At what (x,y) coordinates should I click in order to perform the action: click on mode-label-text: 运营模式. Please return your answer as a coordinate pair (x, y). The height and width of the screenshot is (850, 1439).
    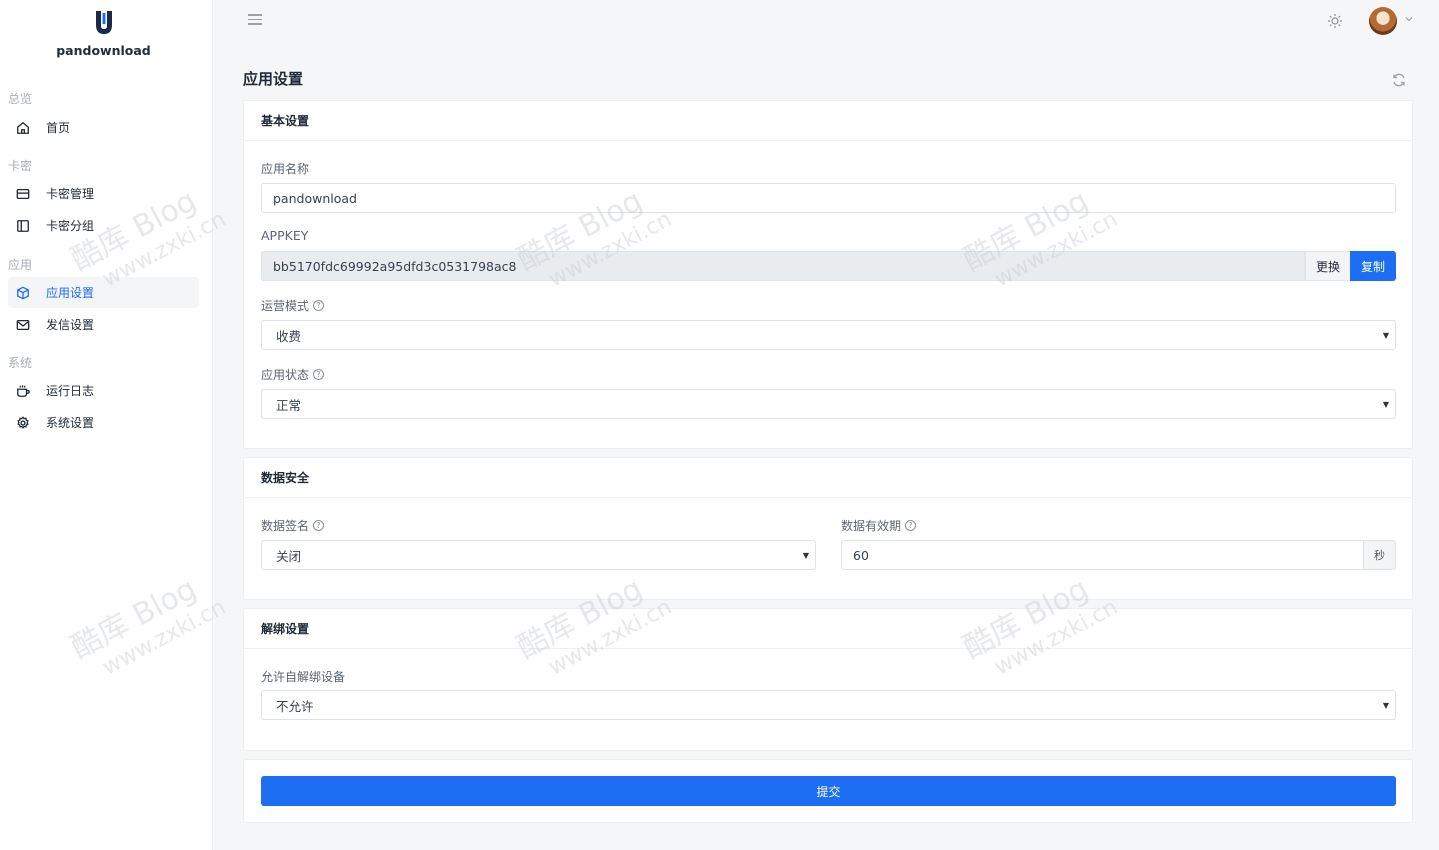
    Looking at the image, I should click on (285, 306).